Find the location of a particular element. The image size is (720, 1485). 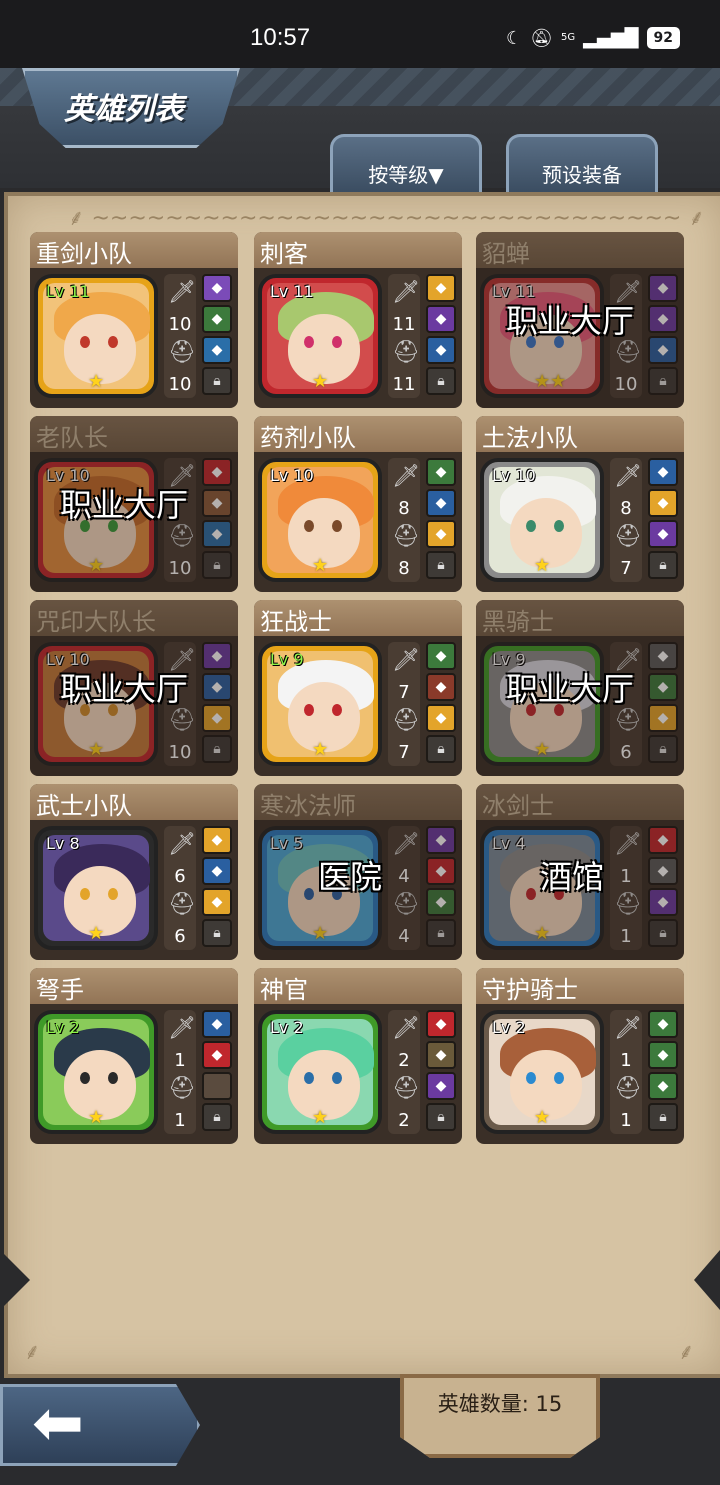

preset-equipment-tab: 预设装备 is located at coordinates (582, 164).